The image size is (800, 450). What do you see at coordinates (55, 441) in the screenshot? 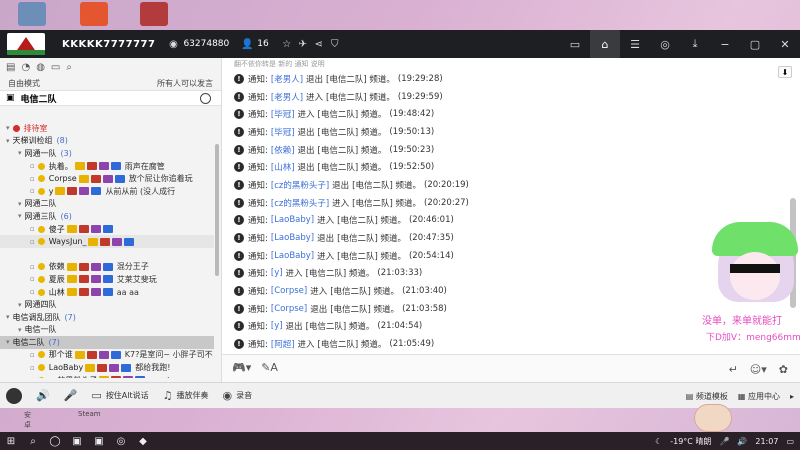
I see `task-view-icon: ◯` at bounding box center [55, 441].